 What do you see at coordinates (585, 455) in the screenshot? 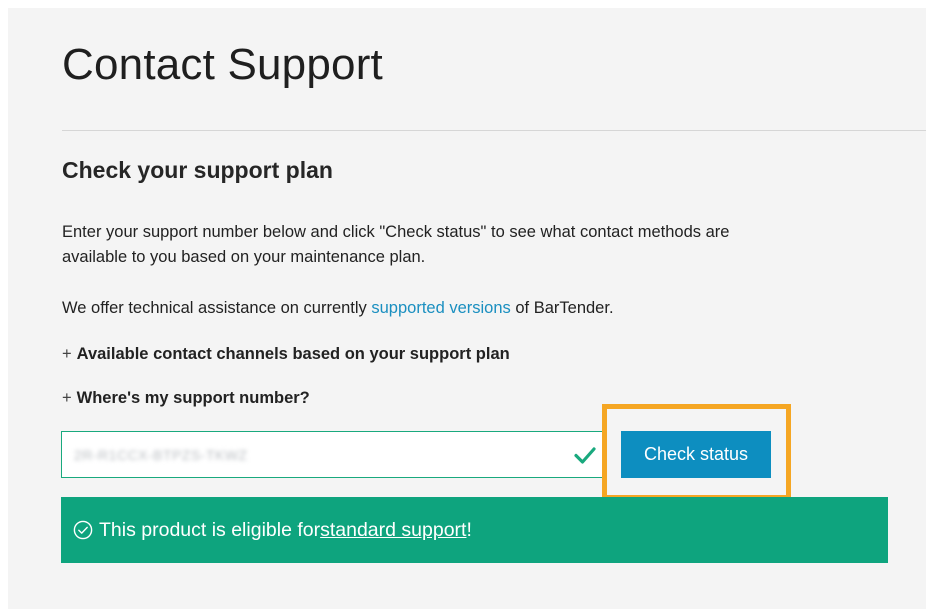
I see `checkmark-icon` at bounding box center [585, 455].